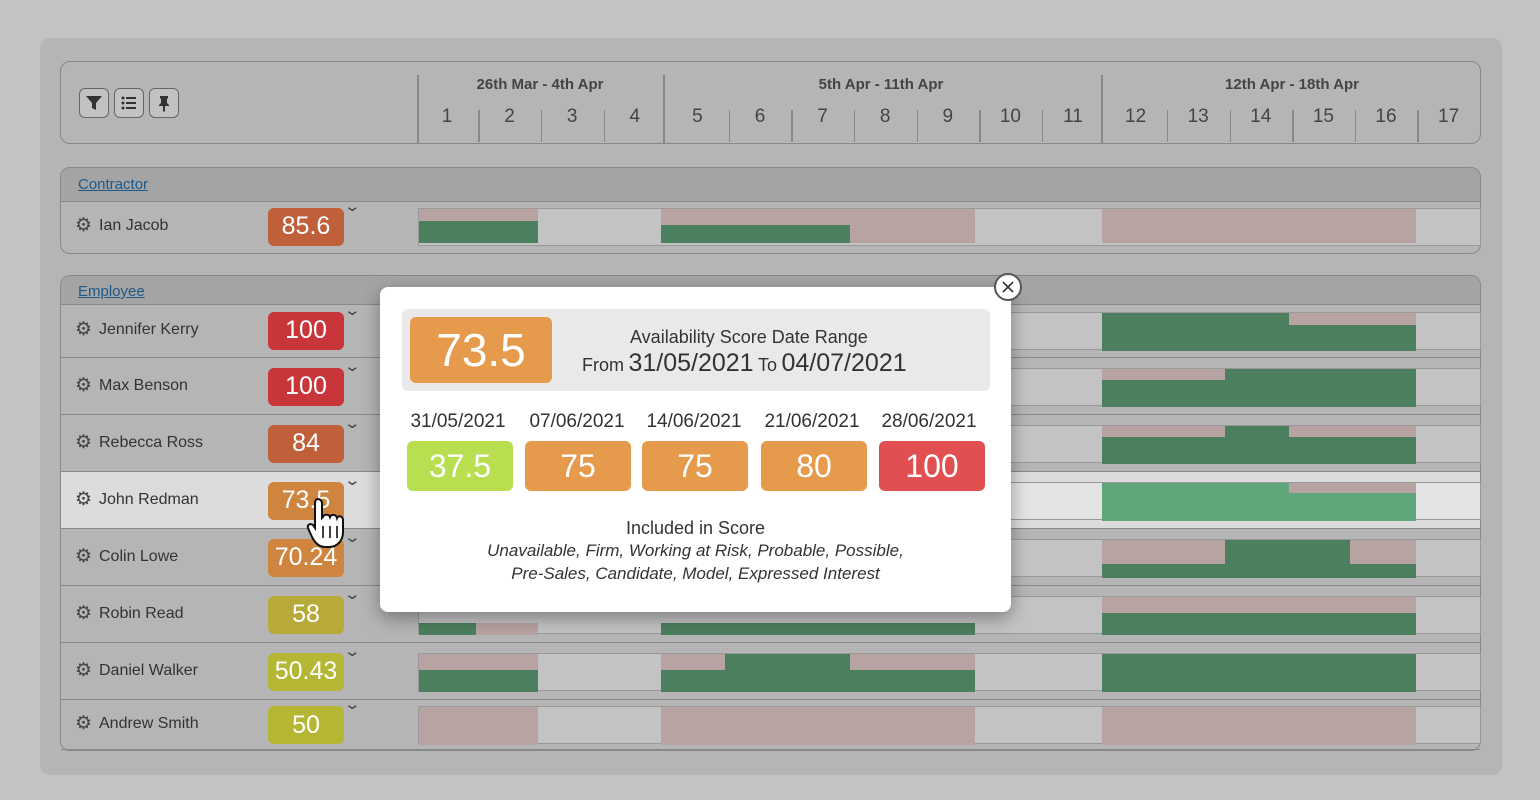  What do you see at coordinates (306, 725) in the screenshot?
I see `score-badge: 50` at bounding box center [306, 725].